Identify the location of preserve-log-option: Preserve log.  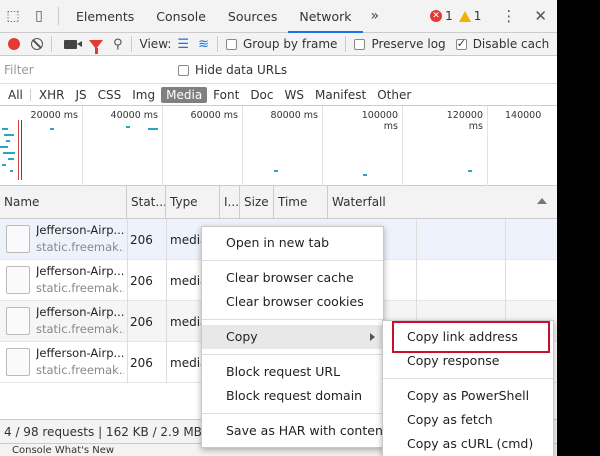
(400, 44).